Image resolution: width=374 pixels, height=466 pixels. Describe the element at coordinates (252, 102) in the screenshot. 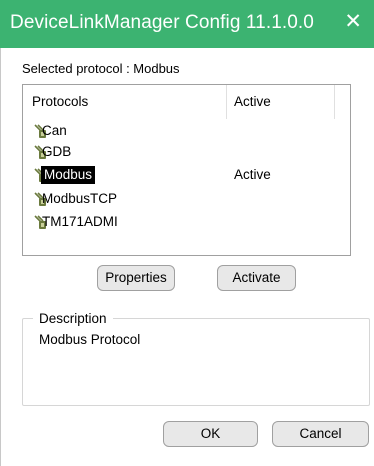

I see `column-header-active: Active` at that location.